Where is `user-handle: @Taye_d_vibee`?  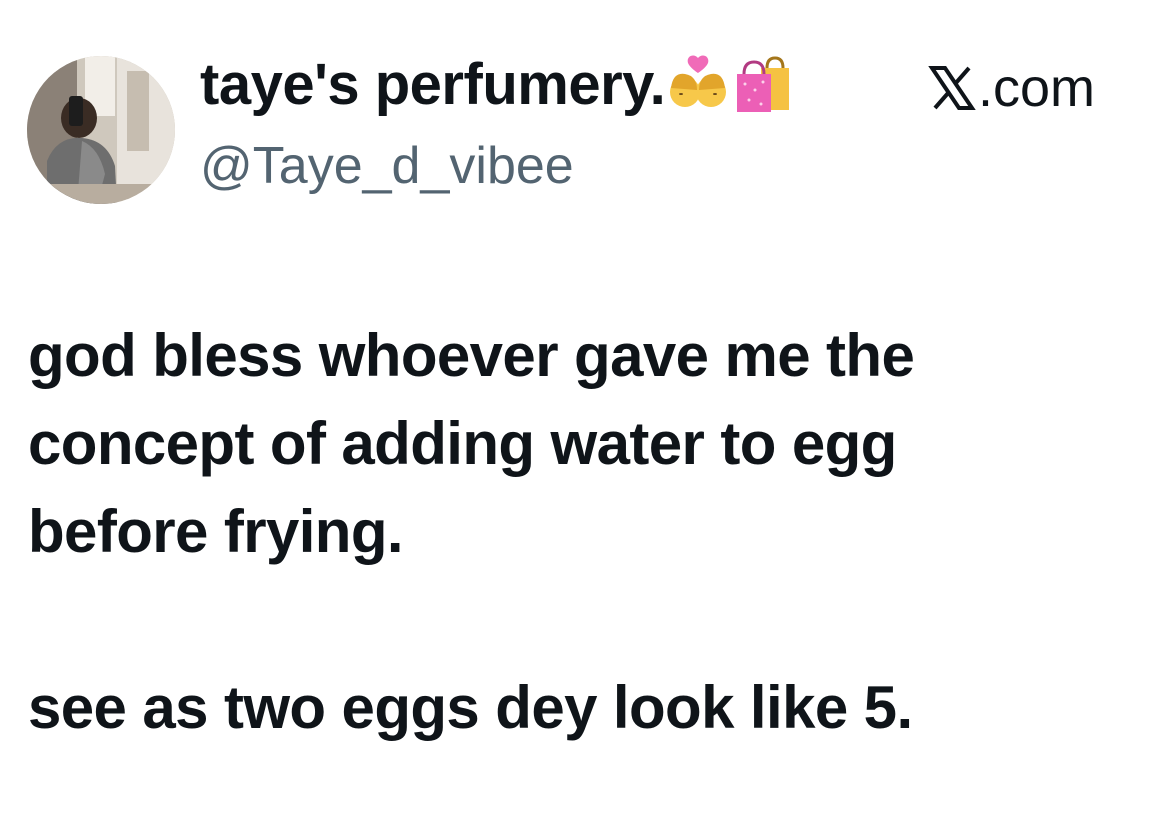
user-handle: @Taye_d_vibee is located at coordinates (387, 166).